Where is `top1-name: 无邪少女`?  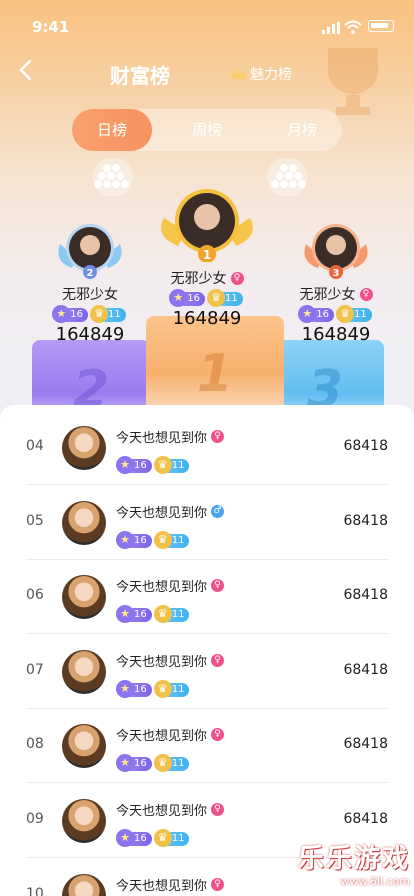 top1-name: 无邪少女 is located at coordinates (198, 279).